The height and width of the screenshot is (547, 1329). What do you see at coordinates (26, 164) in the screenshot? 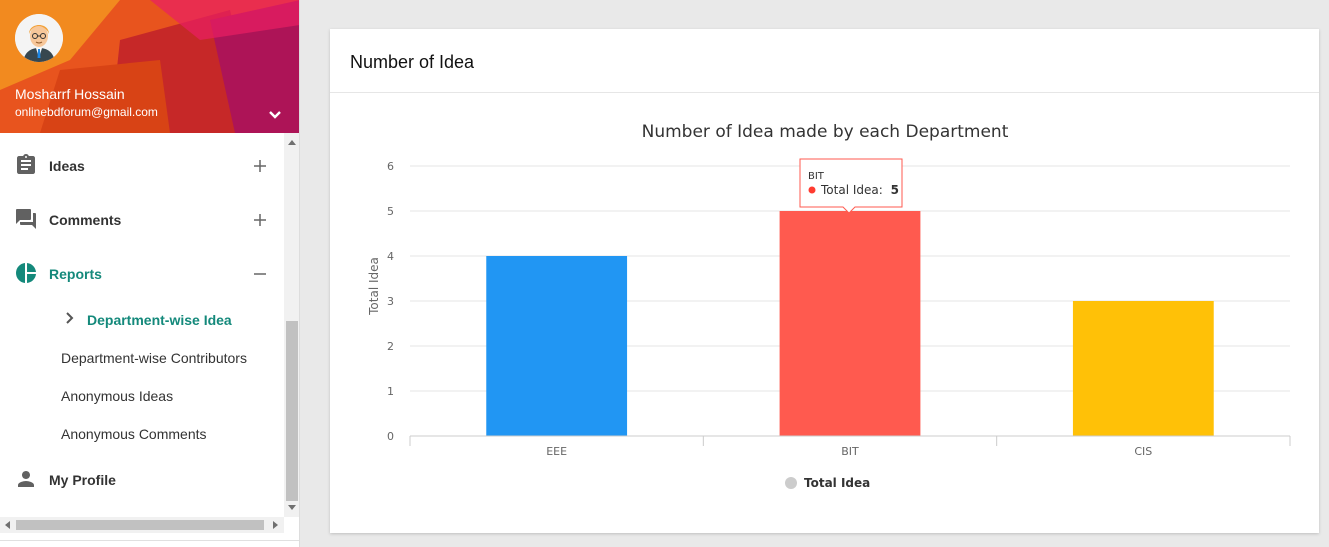
I see `clipboard-icon` at bounding box center [26, 164].